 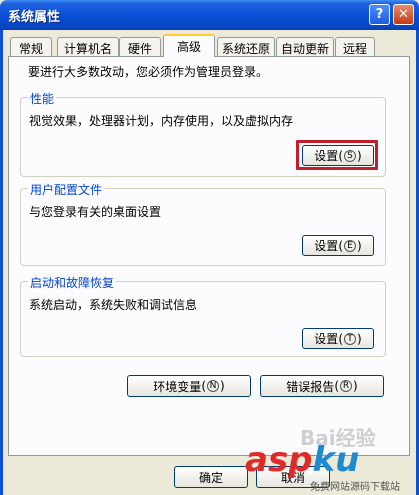 I want to click on startup-recovery-settings-button: 设置 (T), so click(x=338, y=338).